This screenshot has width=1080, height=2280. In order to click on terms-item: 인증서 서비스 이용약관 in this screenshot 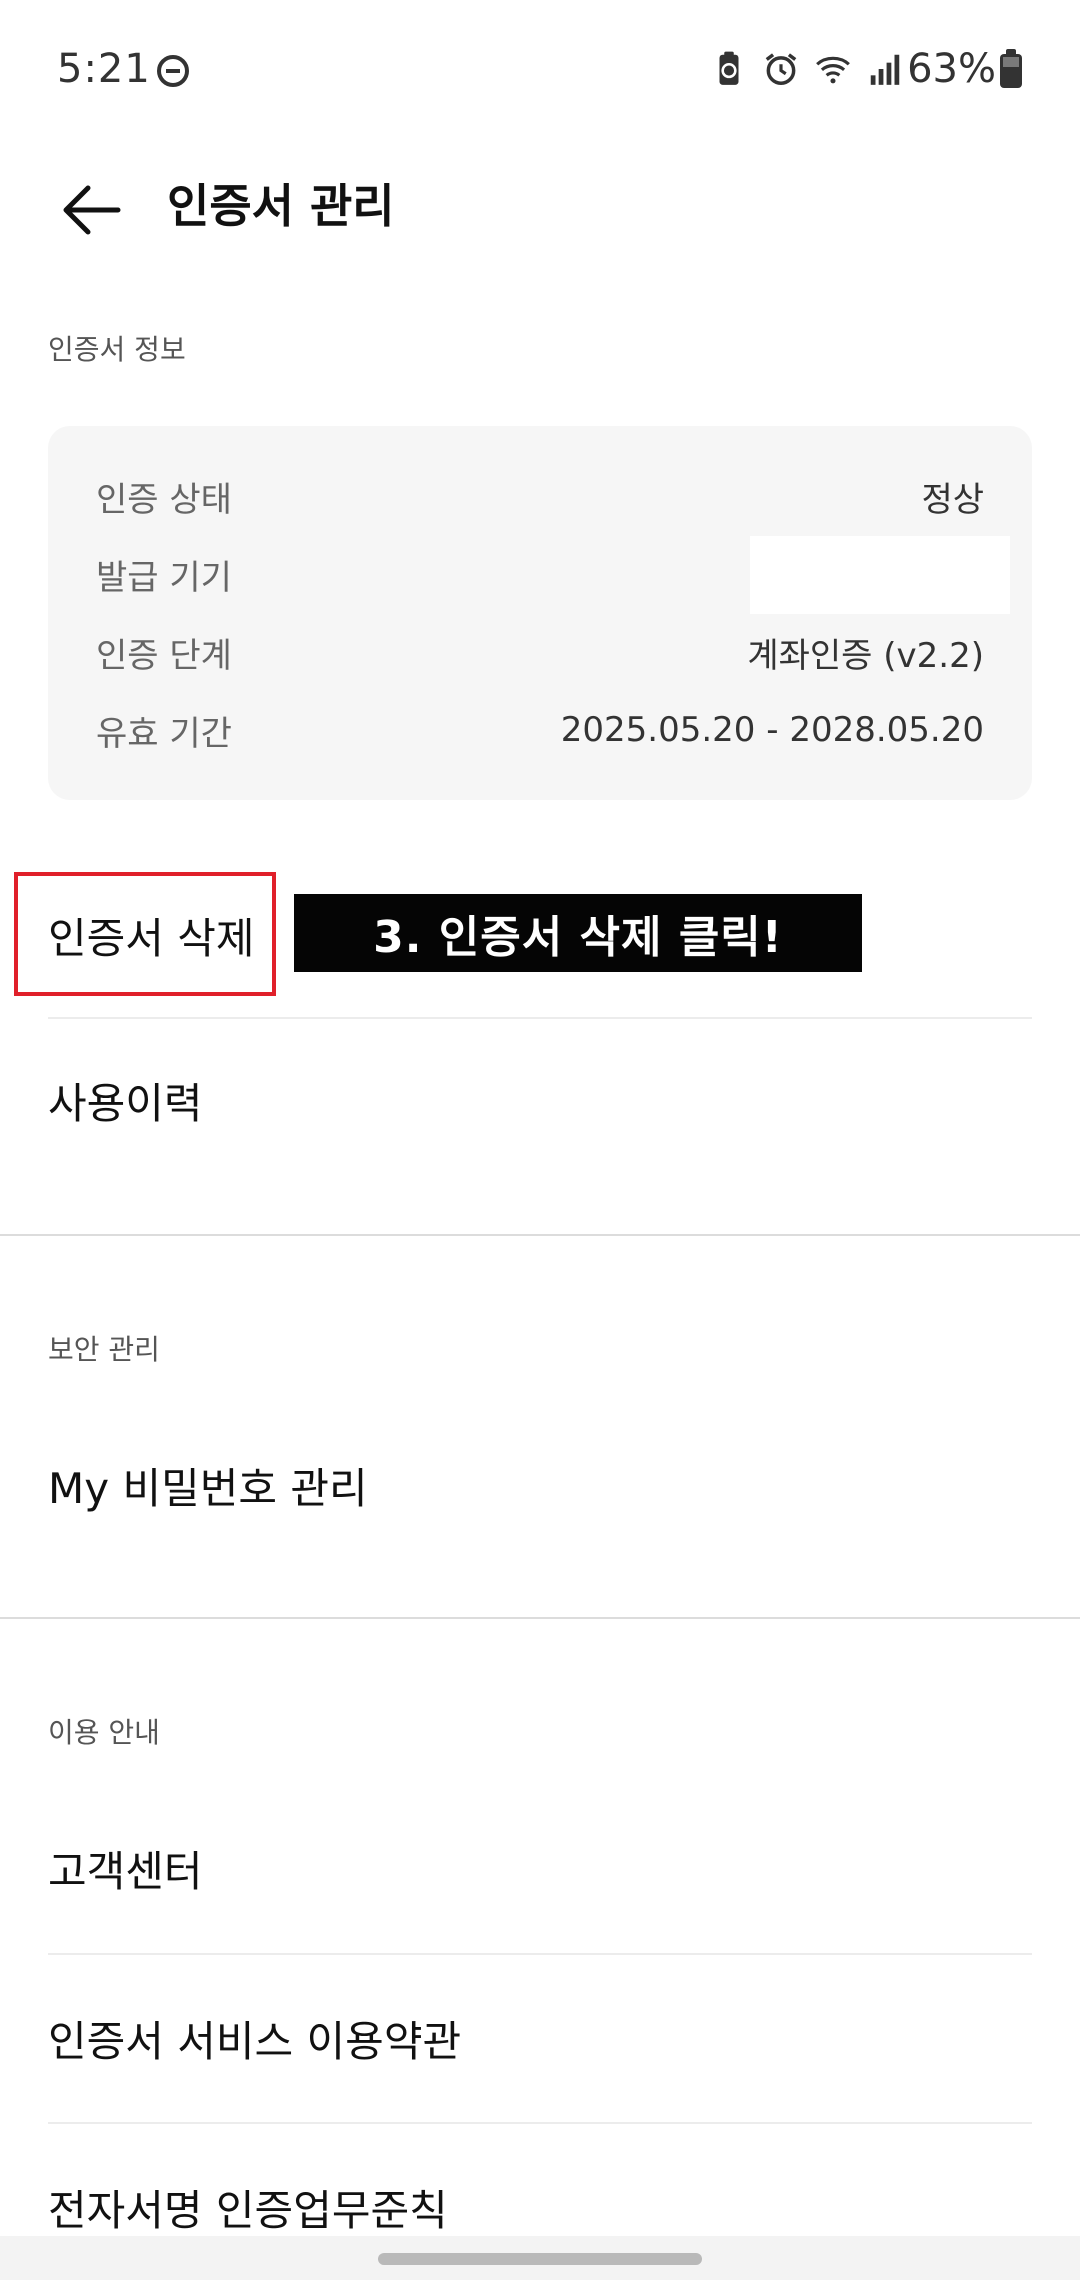, I will do `click(540, 2038)`.